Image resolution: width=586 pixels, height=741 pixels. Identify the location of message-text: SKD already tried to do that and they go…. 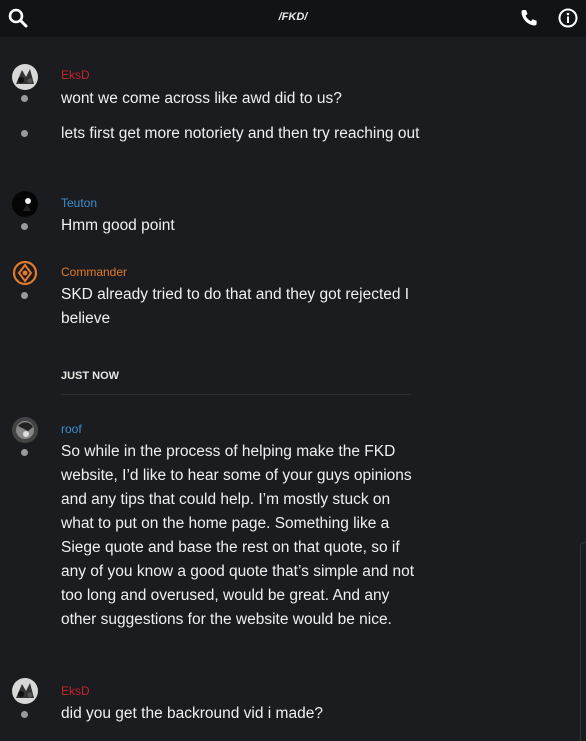
(235, 306).